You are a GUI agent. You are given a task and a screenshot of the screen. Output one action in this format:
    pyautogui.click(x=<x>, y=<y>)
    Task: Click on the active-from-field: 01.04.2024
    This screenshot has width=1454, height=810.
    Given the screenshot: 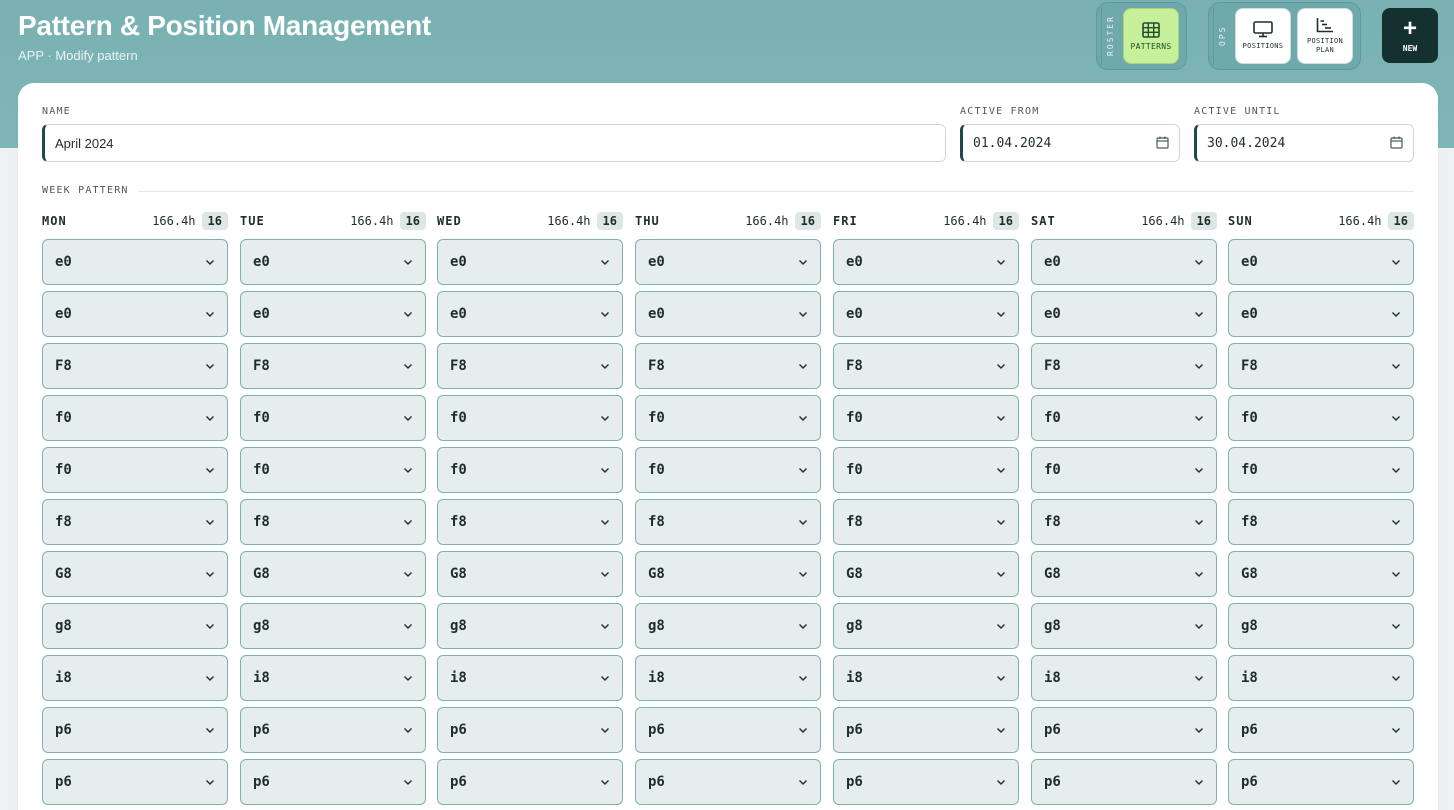 What is the action you would take?
    pyautogui.click(x=1070, y=143)
    